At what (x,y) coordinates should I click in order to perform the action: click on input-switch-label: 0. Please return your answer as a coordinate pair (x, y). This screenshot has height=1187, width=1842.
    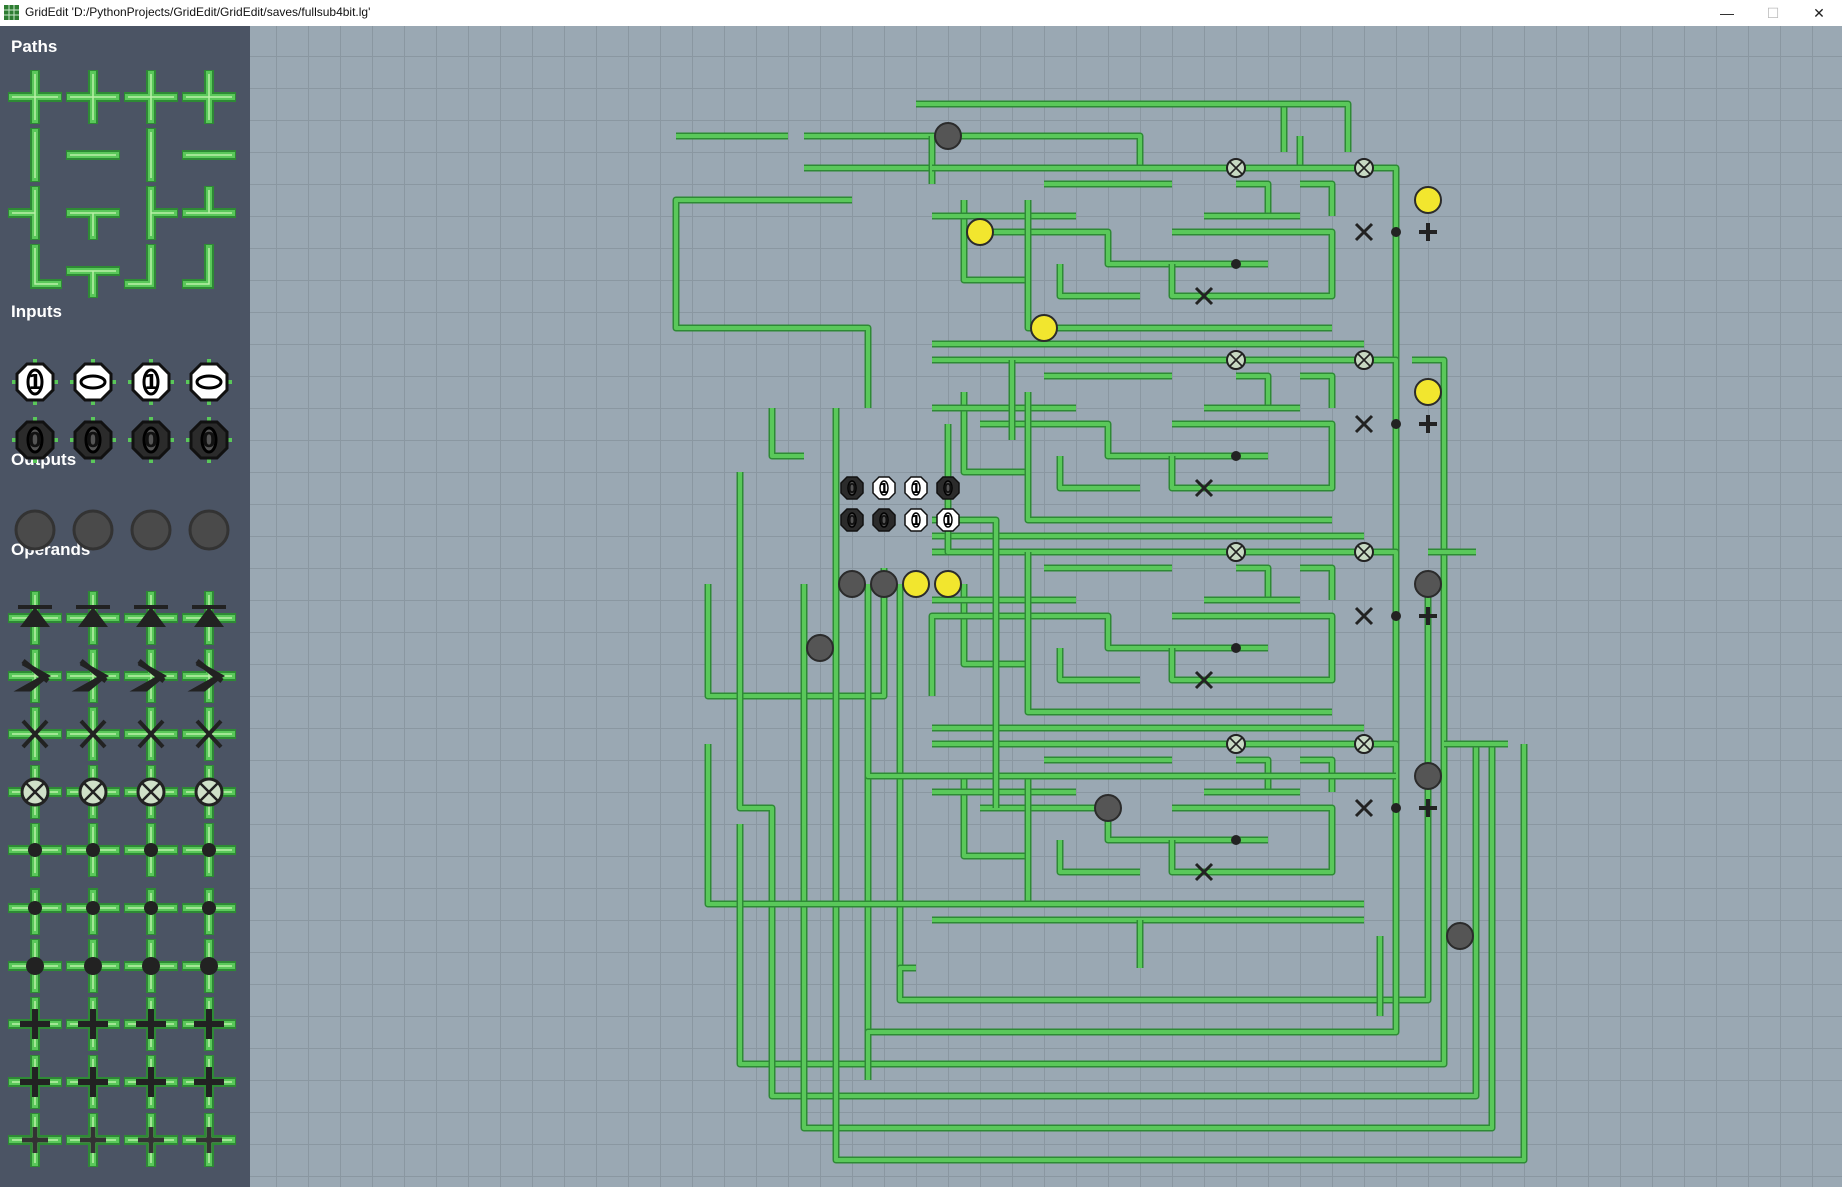
    Looking at the image, I should click on (851, 521).